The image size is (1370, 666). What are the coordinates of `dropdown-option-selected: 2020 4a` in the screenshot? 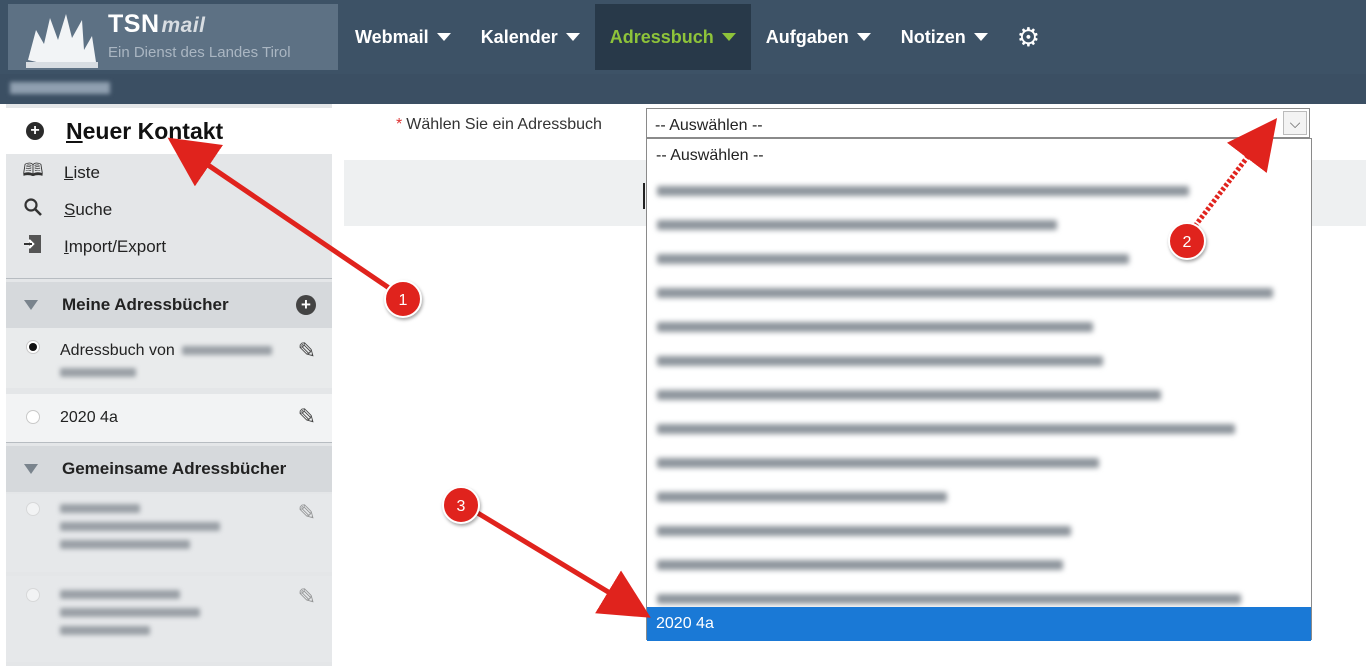 It's located at (979, 624).